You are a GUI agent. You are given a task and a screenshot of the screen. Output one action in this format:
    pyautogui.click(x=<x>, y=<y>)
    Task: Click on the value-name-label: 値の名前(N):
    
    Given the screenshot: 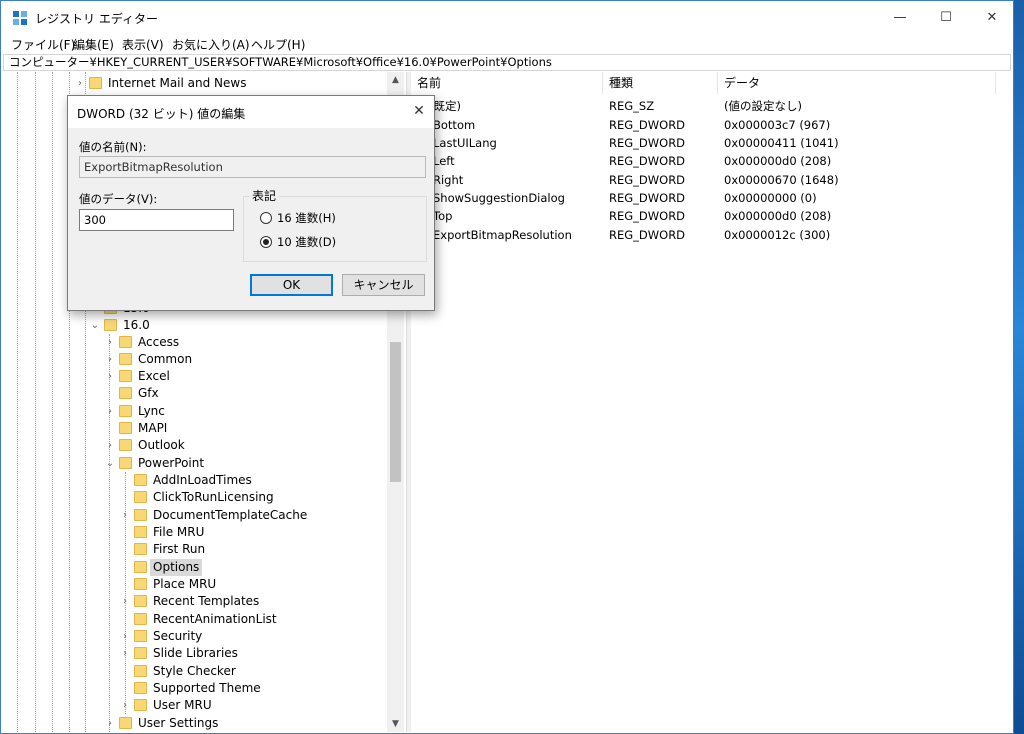 What is the action you would take?
    pyautogui.click(x=113, y=147)
    